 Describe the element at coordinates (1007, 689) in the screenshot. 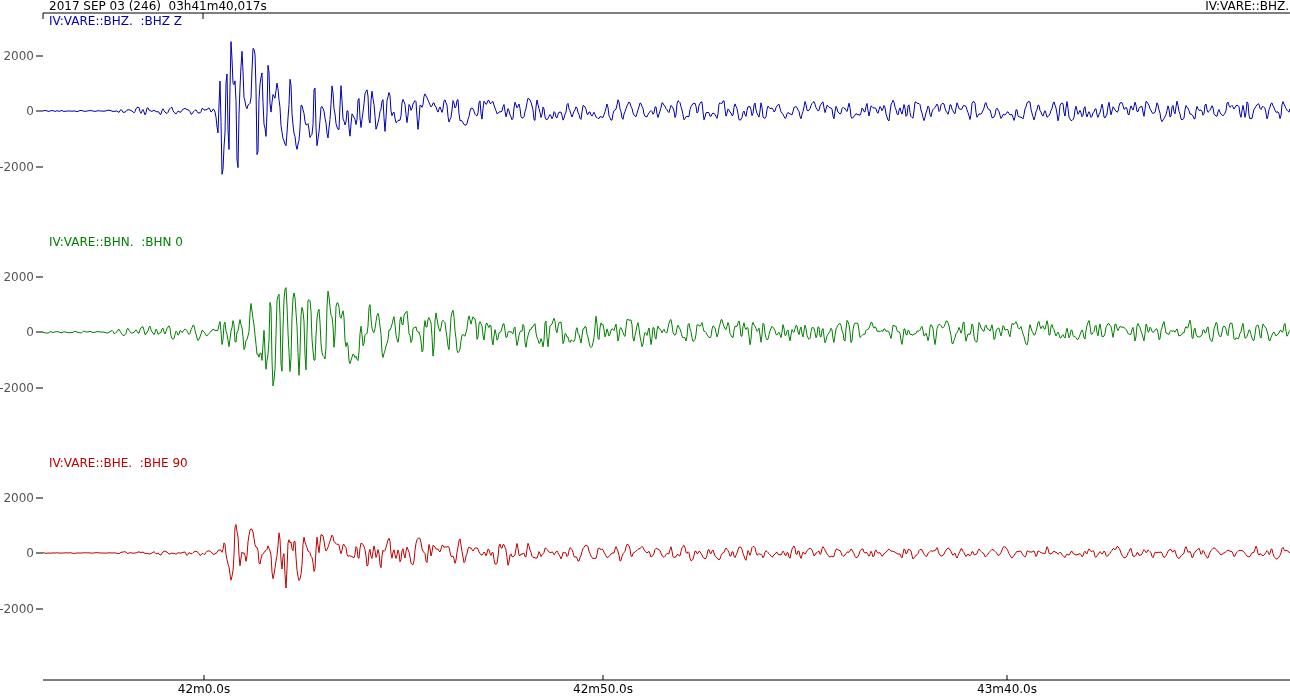

I see `tick-label: 43m40.0s` at that location.